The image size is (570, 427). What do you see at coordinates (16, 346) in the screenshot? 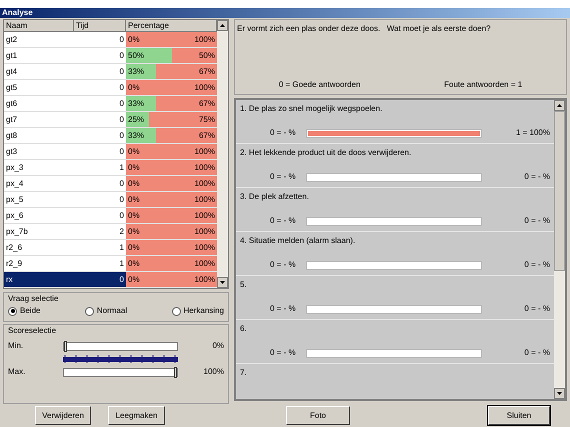
I see `slider-label: Min.` at bounding box center [16, 346].